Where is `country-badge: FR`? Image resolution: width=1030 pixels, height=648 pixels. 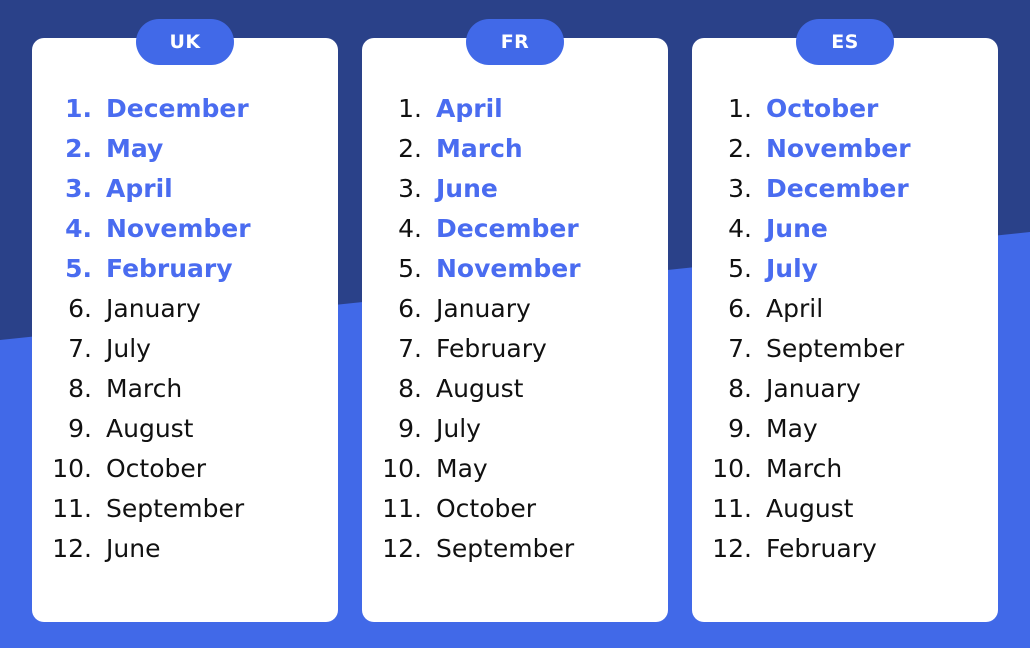
country-badge: FR is located at coordinates (515, 42).